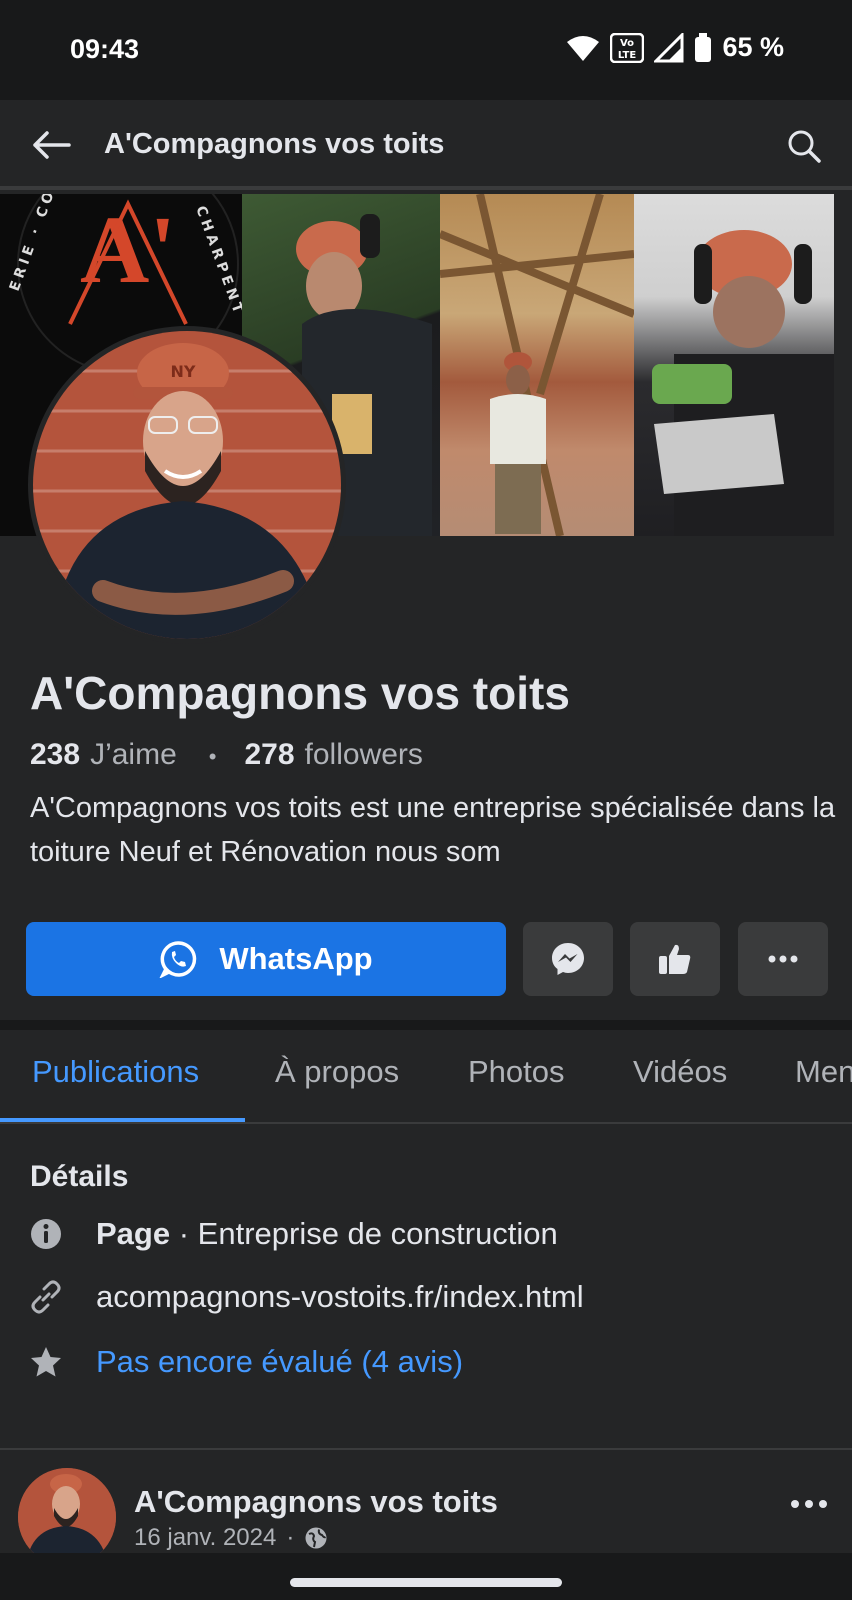 This screenshot has width=852, height=1600. I want to click on page-title: A'Compagnons vos toits, so click(300, 693).